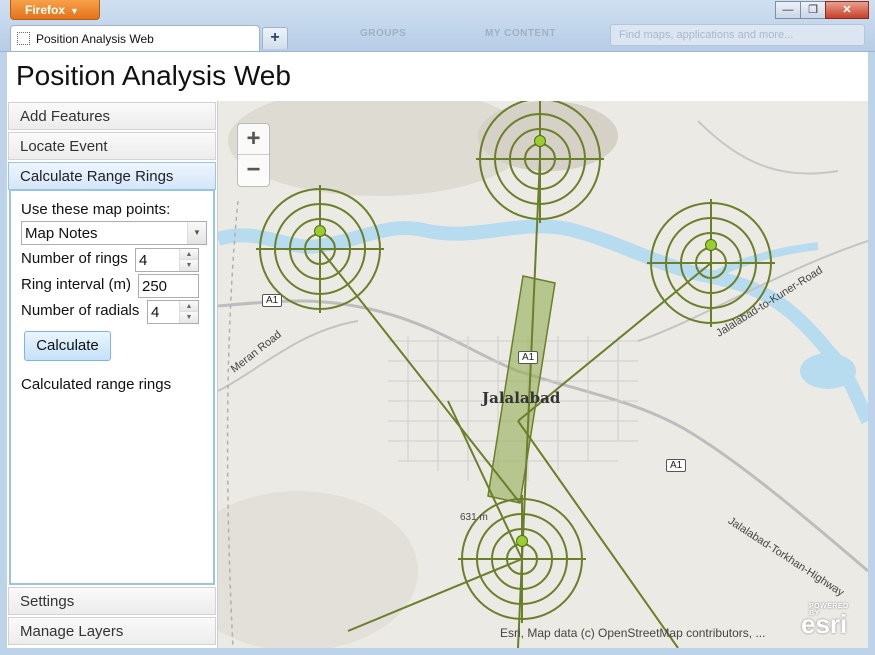 This screenshot has width=875, height=655. What do you see at coordinates (824, 621) in the screenshot?
I see `esri-logo: POWERED BY esri` at bounding box center [824, 621].